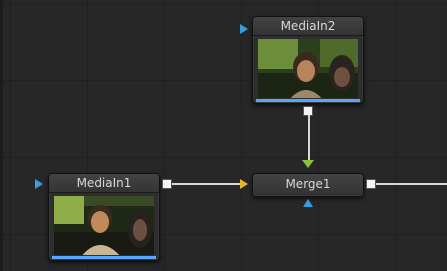 This screenshot has height=271, width=447. Describe the element at coordinates (167, 184) in the screenshot. I see `mediain1-output-port` at that location.